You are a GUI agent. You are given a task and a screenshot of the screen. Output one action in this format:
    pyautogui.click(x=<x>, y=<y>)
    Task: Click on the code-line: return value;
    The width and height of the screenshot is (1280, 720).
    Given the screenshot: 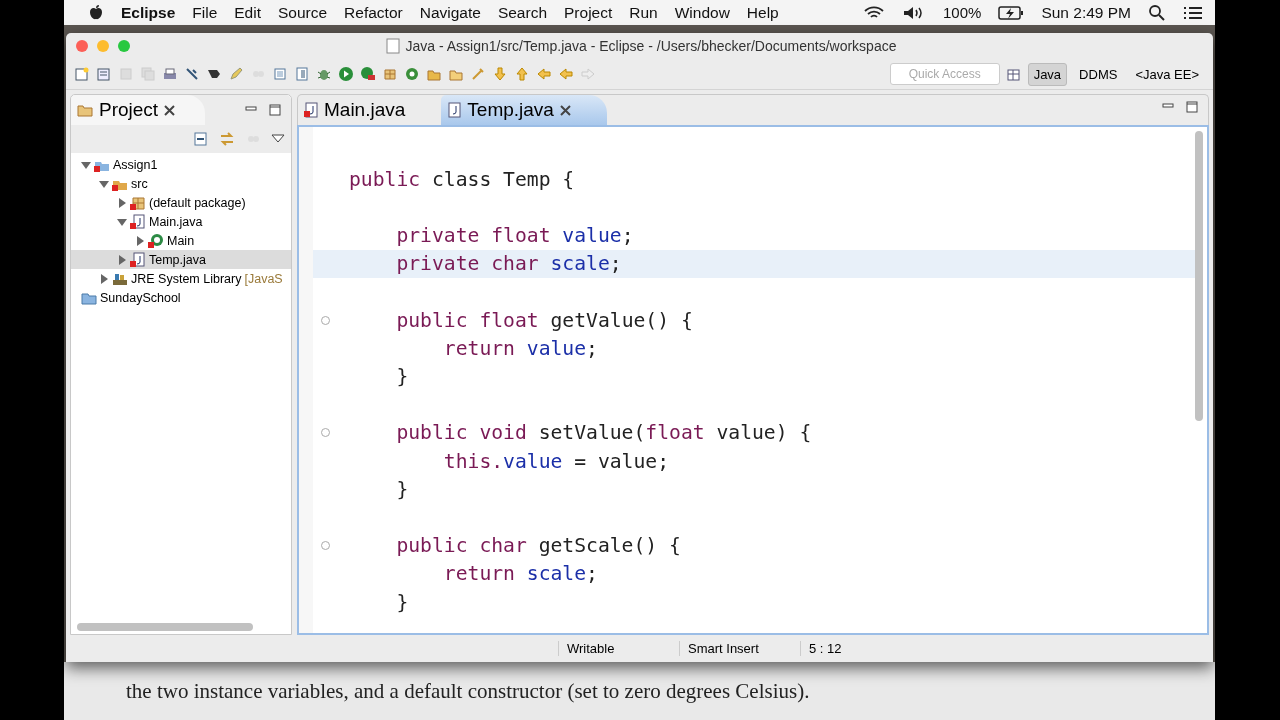 What is the action you would take?
    pyautogui.click(x=520, y=348)
    